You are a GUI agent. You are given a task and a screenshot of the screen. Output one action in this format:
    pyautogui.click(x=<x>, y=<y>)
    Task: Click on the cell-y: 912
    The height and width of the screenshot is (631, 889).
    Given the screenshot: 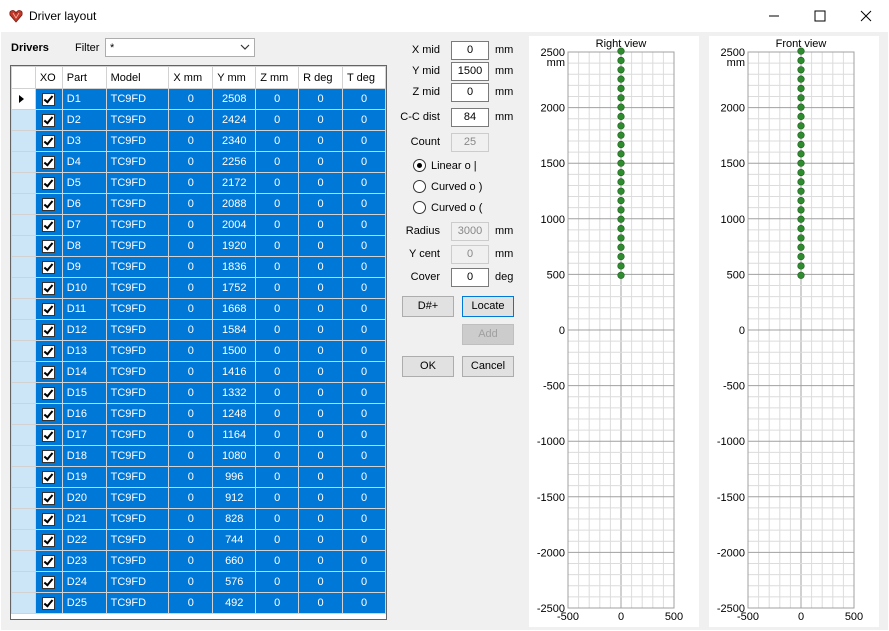 What is the action you would take?
    pyautogui.click(x=234, y=498)
    